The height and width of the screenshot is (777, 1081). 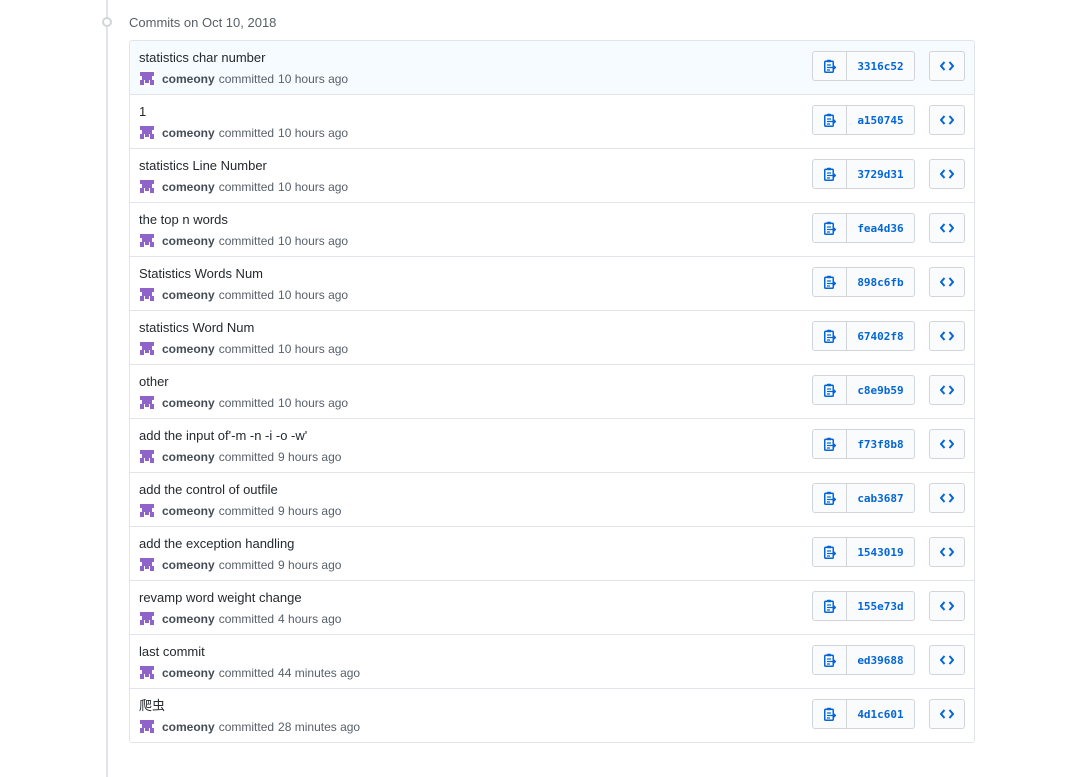 I want to click on commit-meta: comeony committed 9 hours ago, so click(x=240, y=457).